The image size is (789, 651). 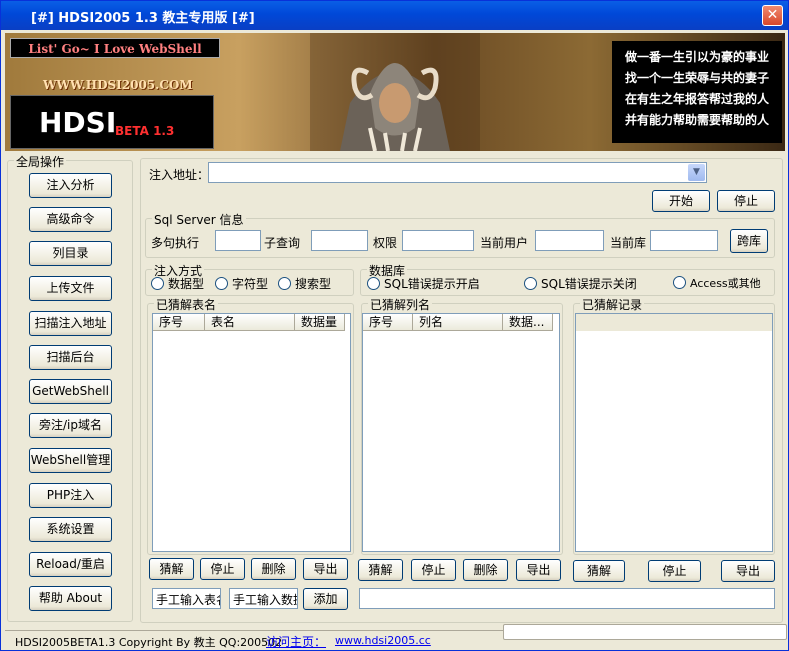 I want to click on current-db-label: 当前库, so click(x=628, y=243).